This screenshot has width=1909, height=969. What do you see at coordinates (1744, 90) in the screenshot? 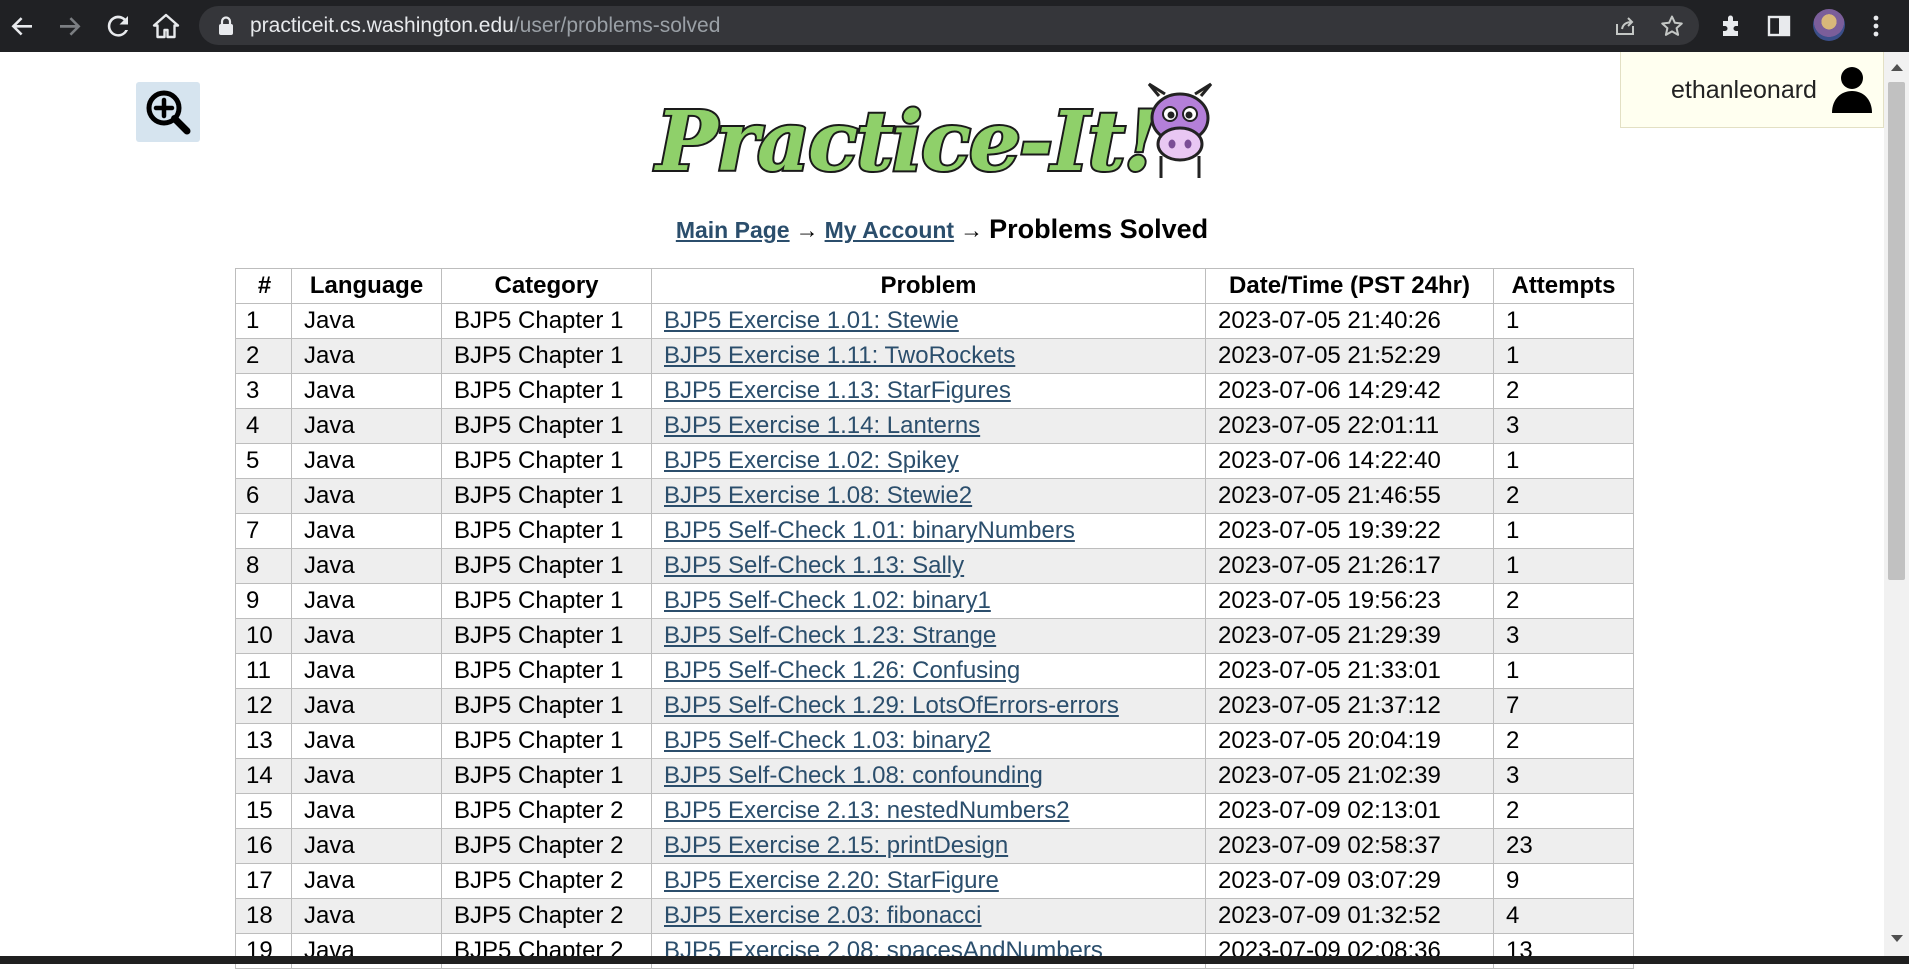
I see `username: ethanleonard` at bounding box center [1744, 90].